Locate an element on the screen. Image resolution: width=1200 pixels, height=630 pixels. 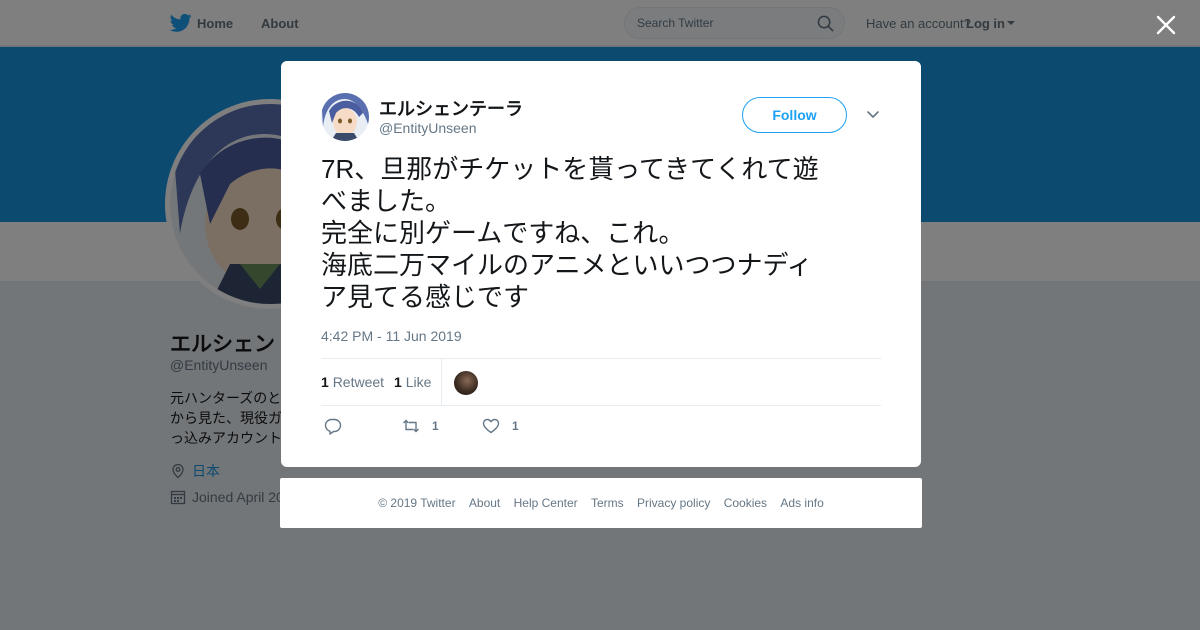
tweet-text-line: 海底二万マイルのアニメといいつつナディ is located at coordinates (567, 265).